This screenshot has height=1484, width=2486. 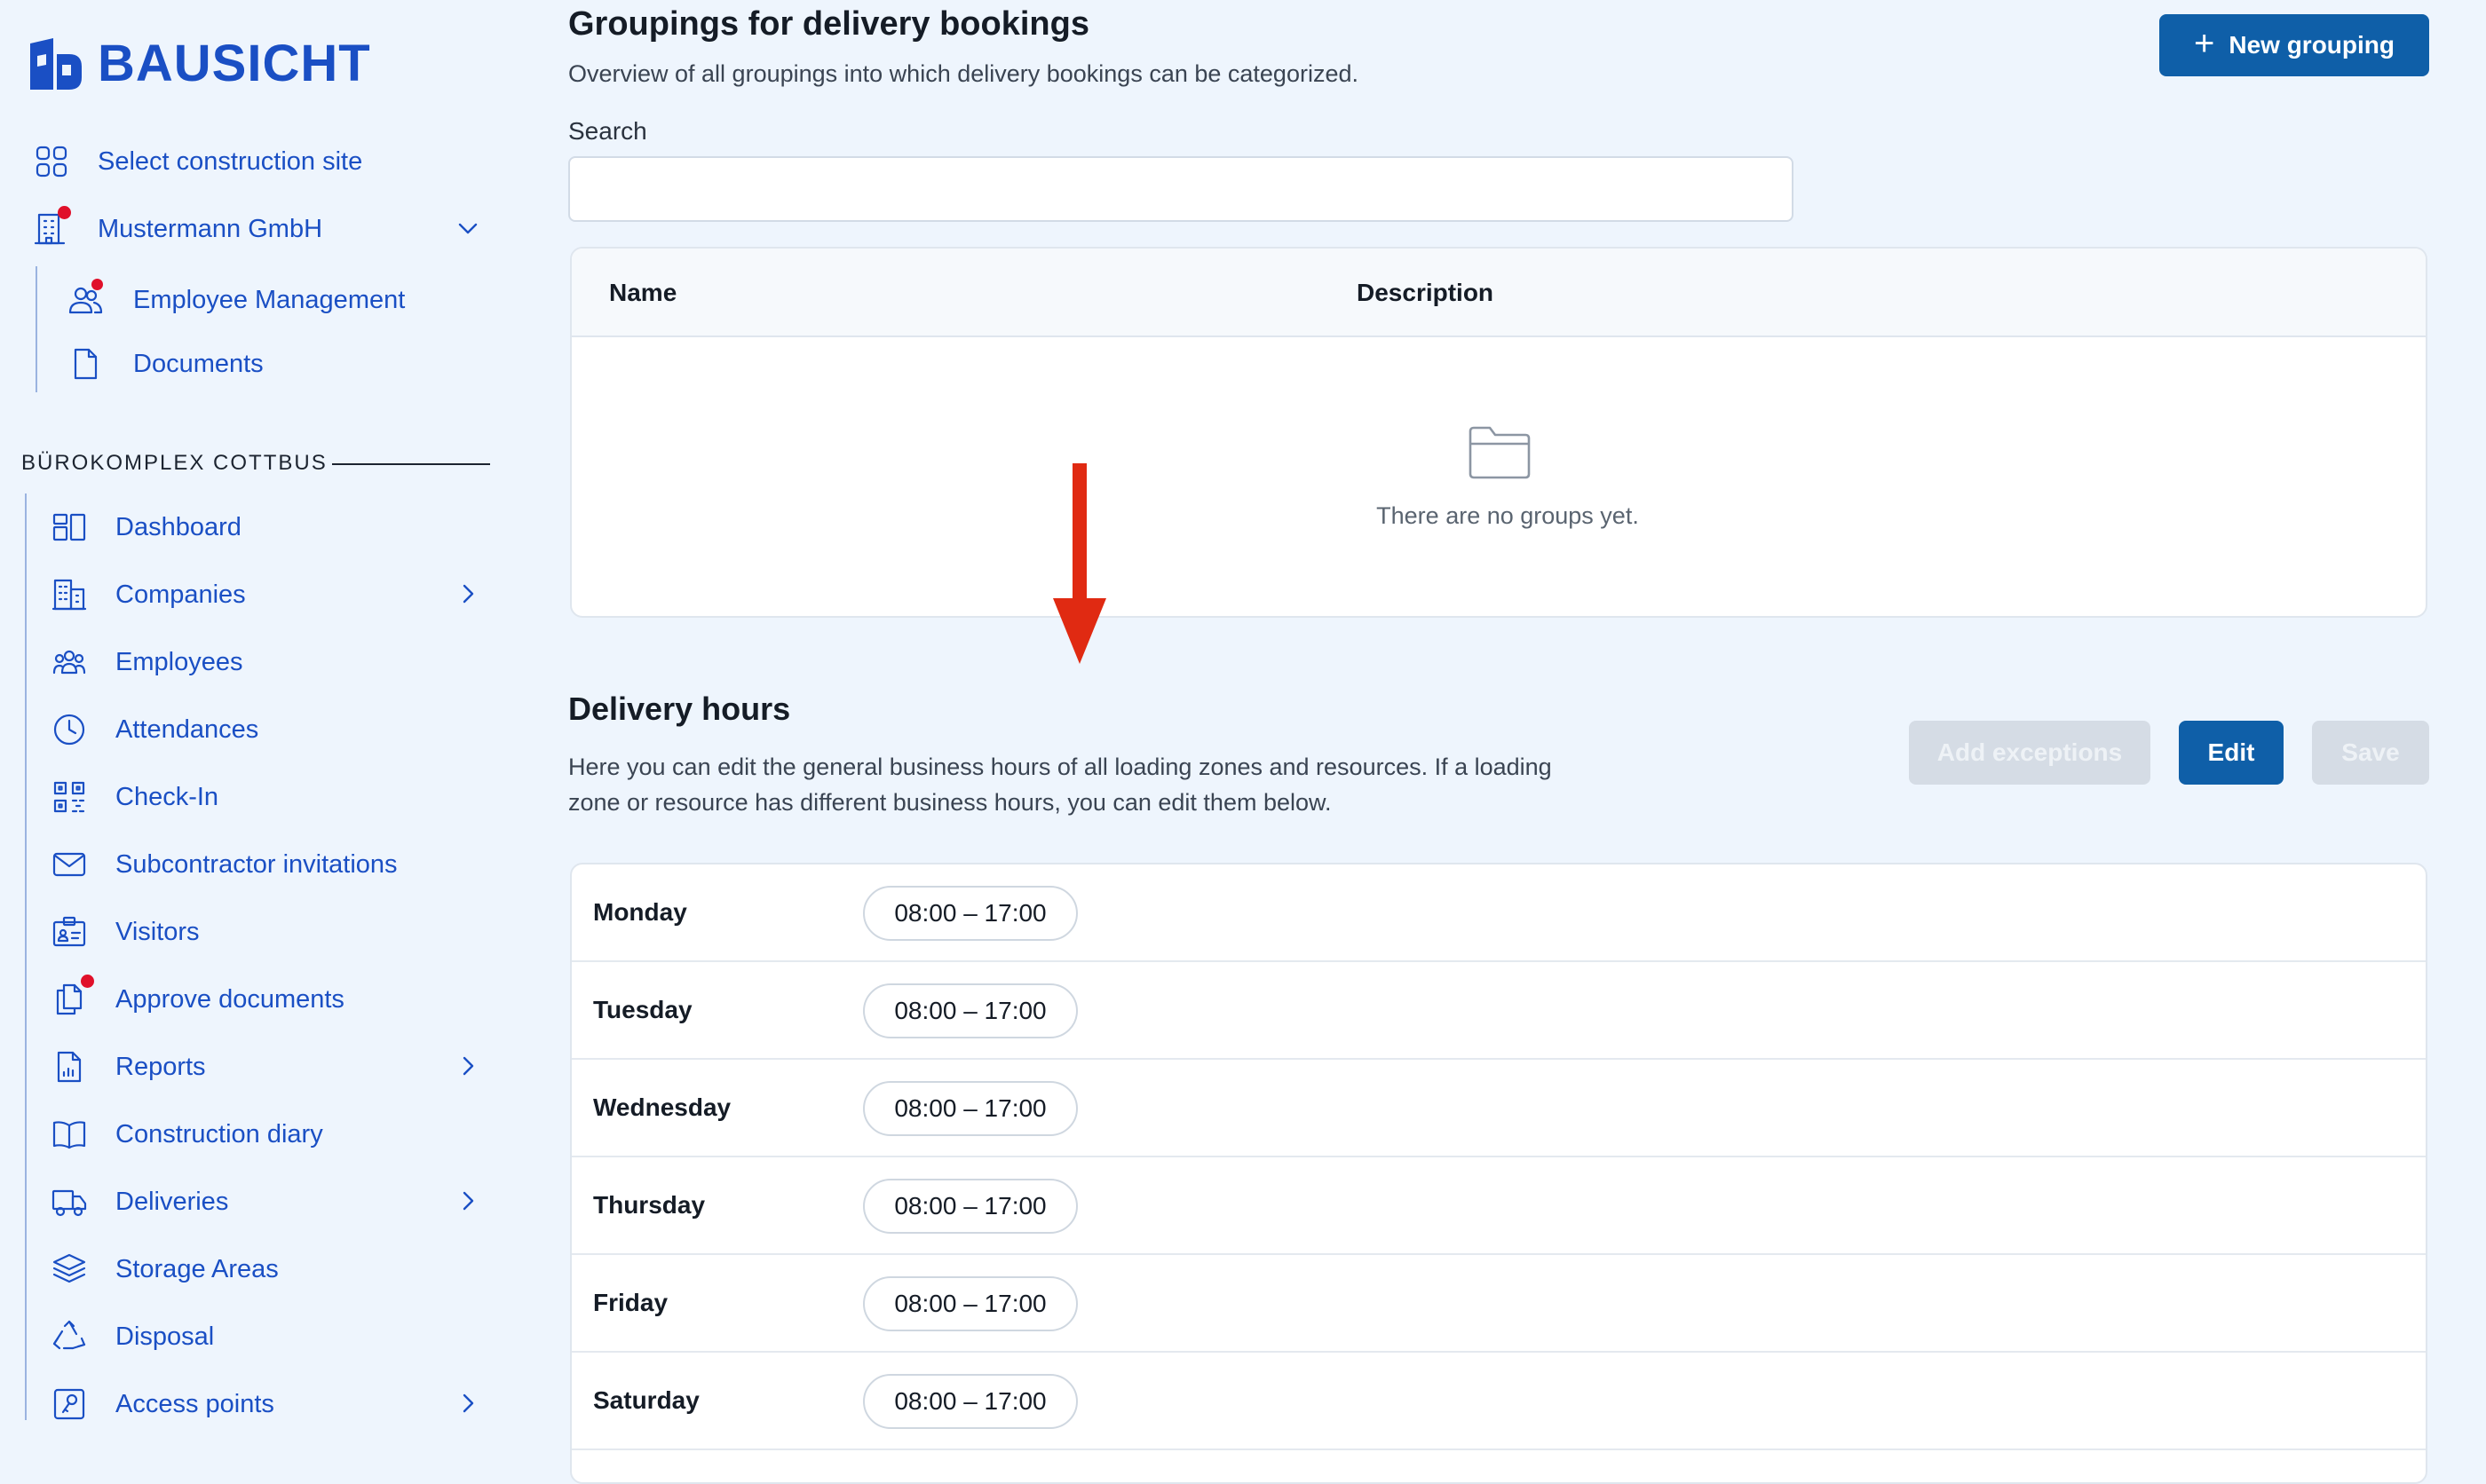 What do you see at coordinates (165, 1337) in the screenshot?
I see `sidebar-item-label: Disposal` at bounding box center [165, 1337].